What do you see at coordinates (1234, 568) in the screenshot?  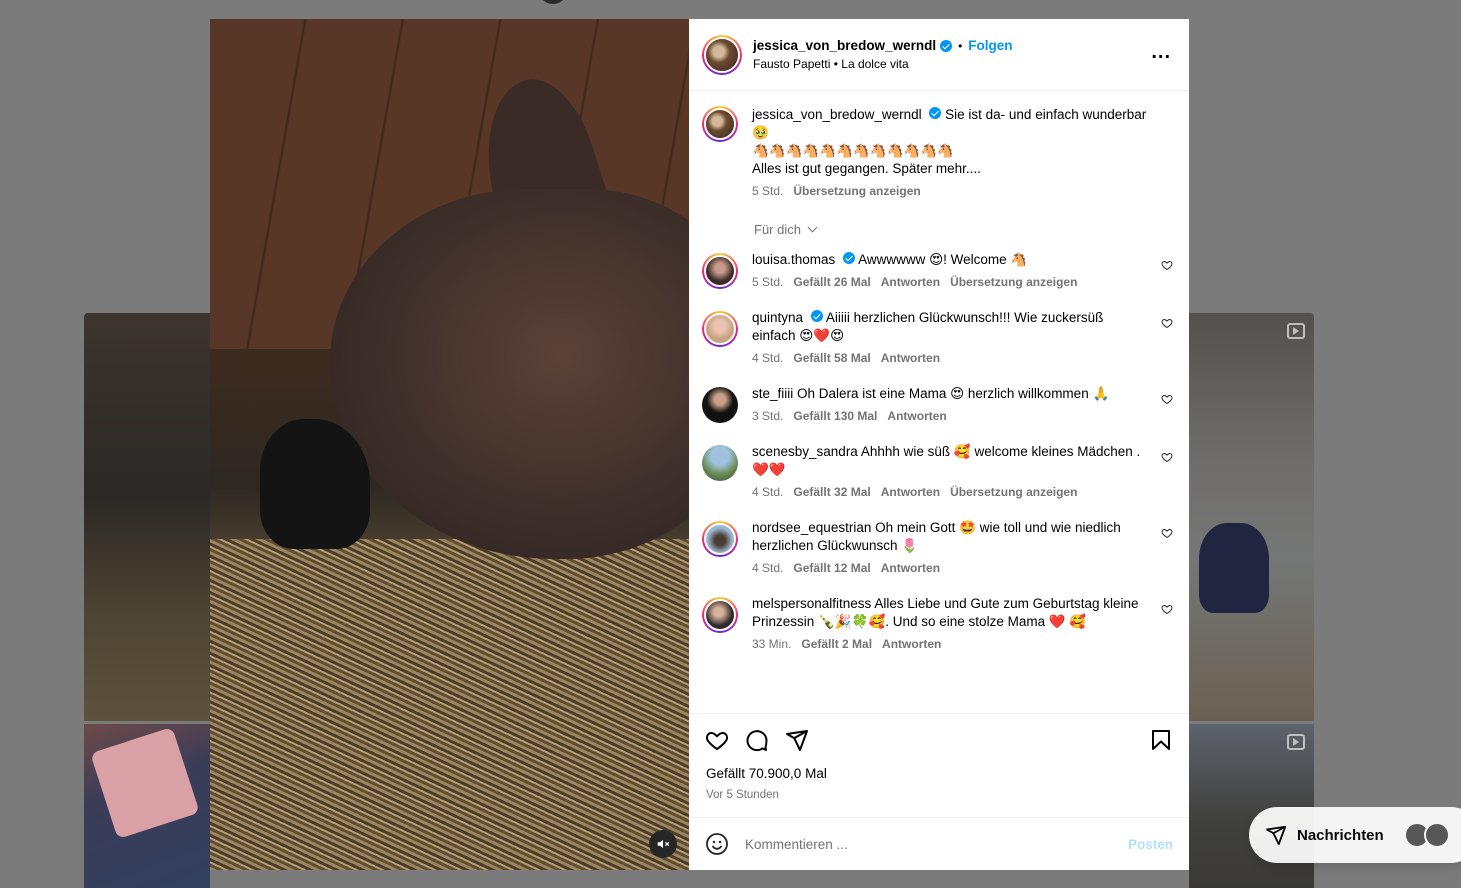 I see `horse-image` at bounding box center [1234, 568].